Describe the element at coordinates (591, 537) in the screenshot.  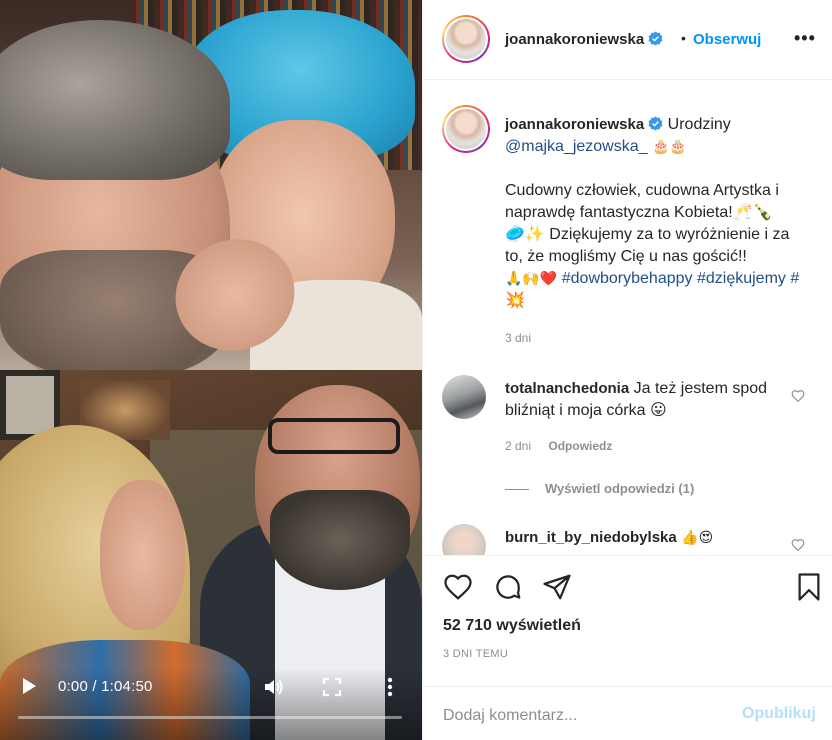
I see `comment-username: burn_it_by_niedobylska` at that location.